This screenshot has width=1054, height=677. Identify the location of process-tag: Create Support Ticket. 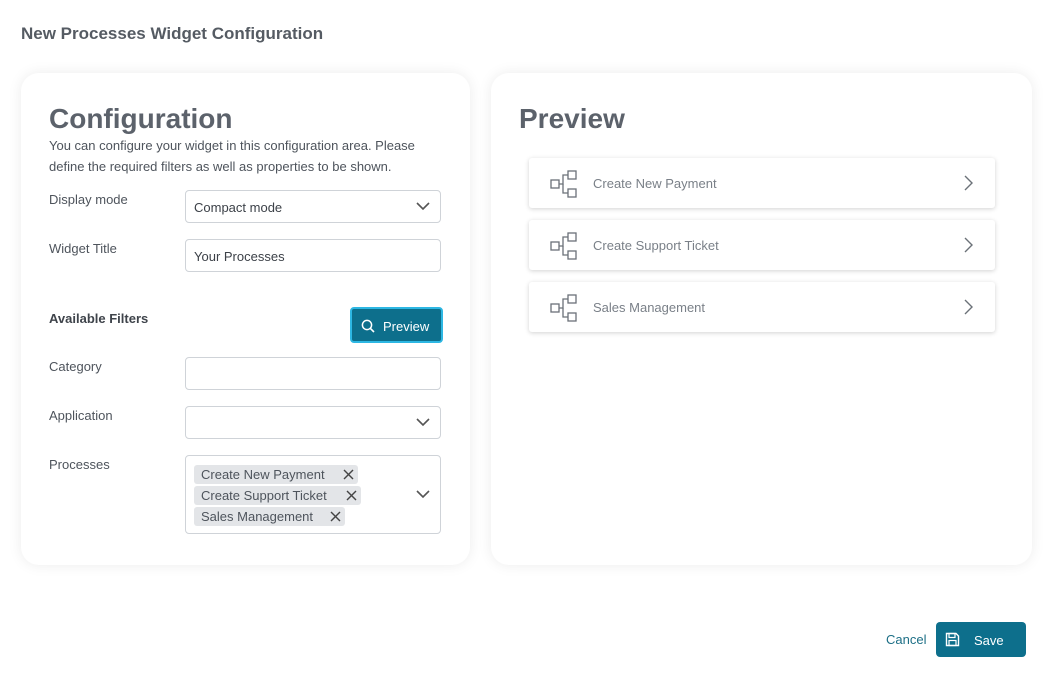
(277, 495).